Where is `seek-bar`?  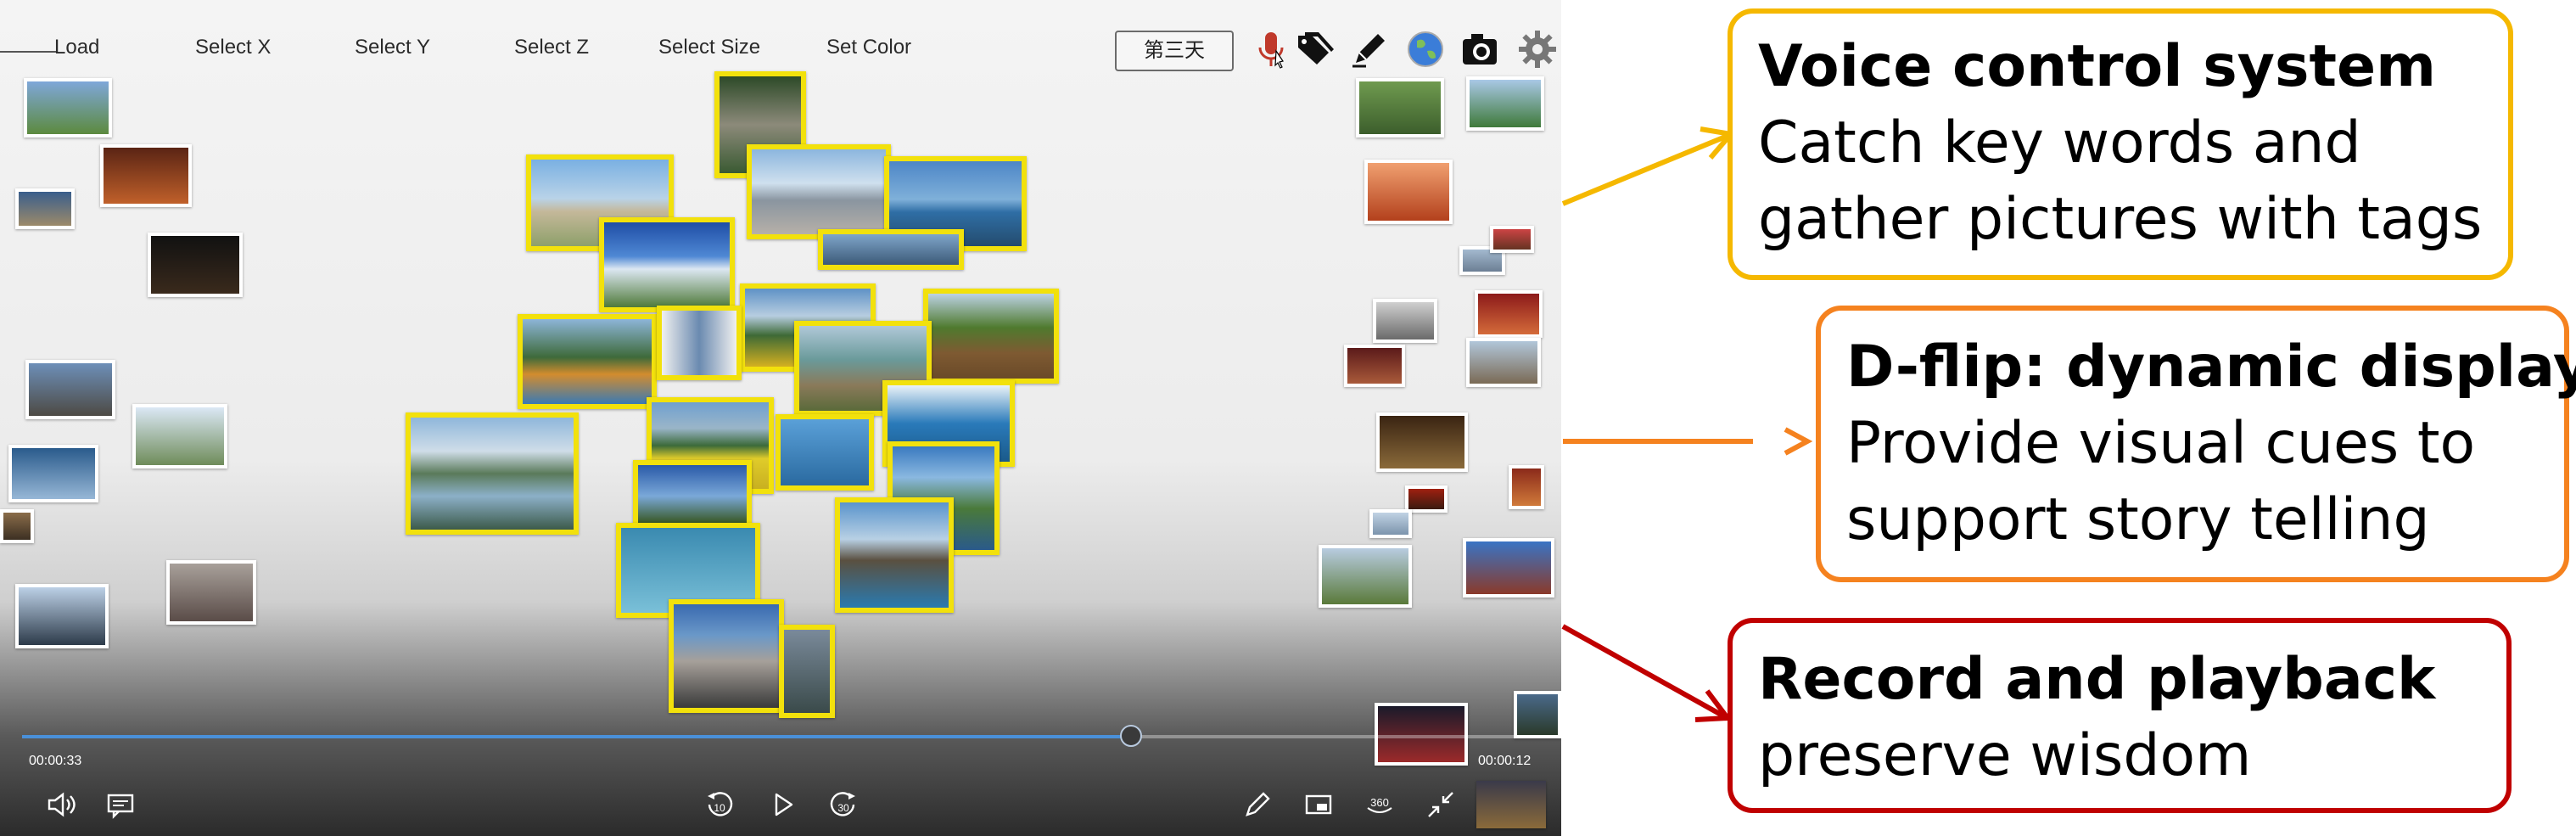
seek-bar is located at coordinates (781, 736).